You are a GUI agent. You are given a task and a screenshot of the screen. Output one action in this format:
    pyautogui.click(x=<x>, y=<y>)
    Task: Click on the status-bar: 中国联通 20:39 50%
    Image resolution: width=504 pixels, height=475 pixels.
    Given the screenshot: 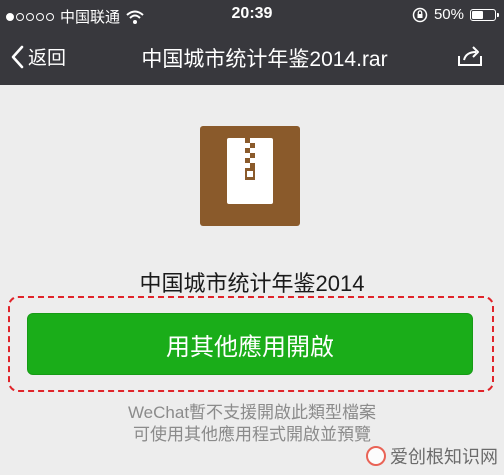 What is the action you would take?
    pyautogui.click(x=252, y=15)
    